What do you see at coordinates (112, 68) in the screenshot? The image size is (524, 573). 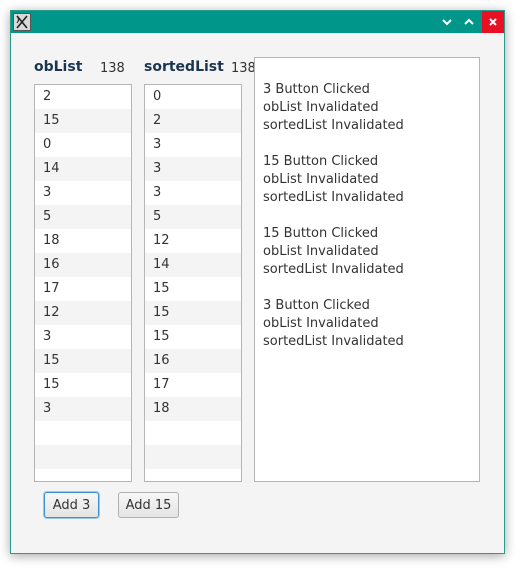 I see `oblist-count: 138` at bounding box center [112, 68].